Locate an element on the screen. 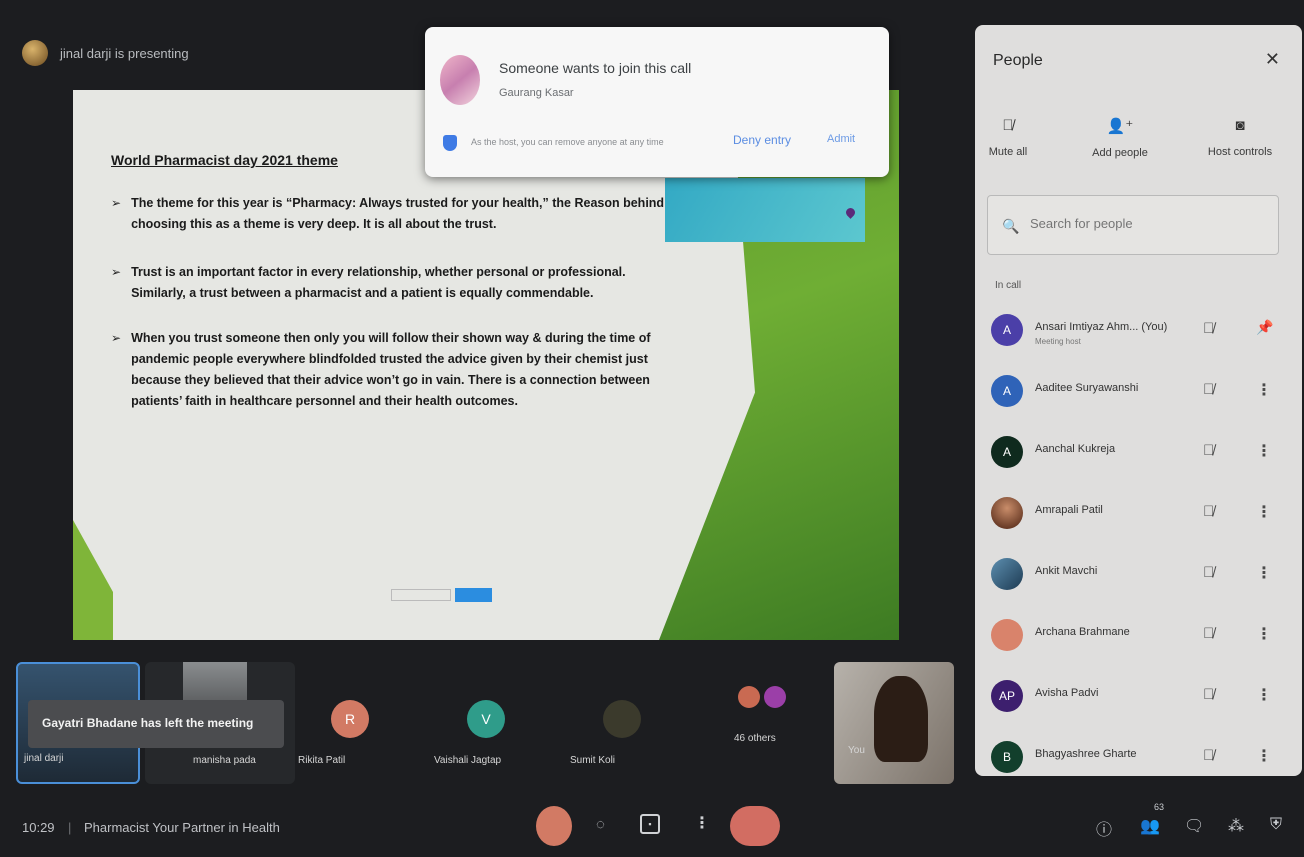  search-box: 🔍 is located at coordinates (1133, 225).